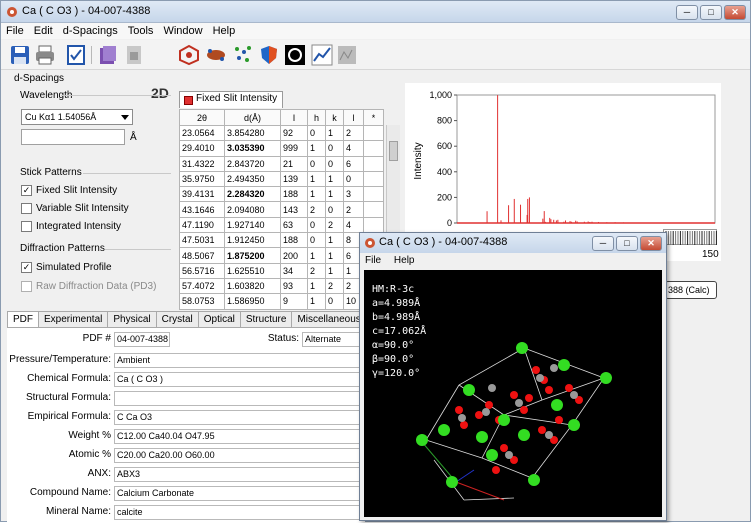  Describe the element at coordinates (281, 270) in the screenshot. I see `table-row: 56.5716 1.625510 34 2 1 1` at that location.